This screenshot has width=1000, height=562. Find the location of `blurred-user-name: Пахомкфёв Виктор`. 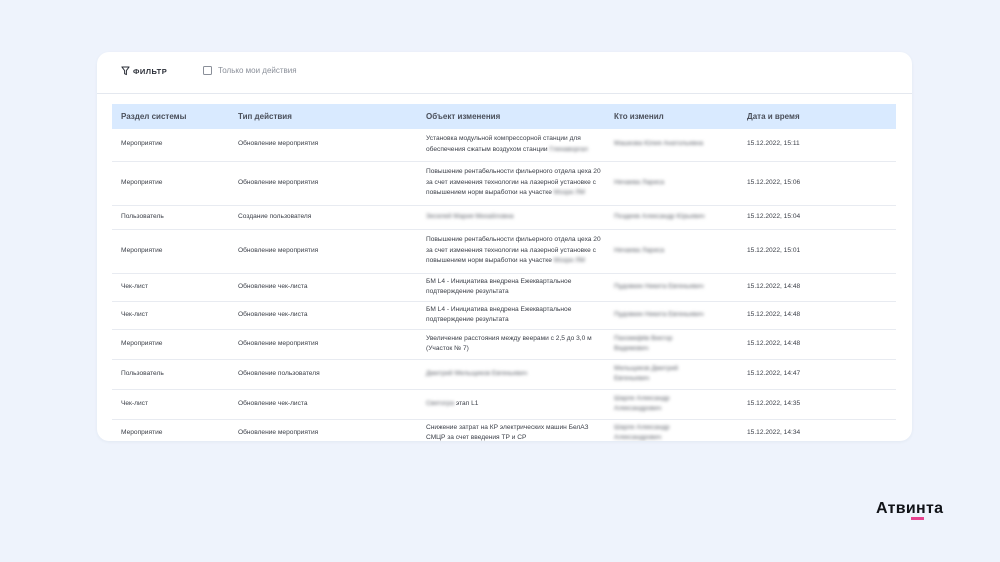

blurred-user-name: Пахомкфёв Виктор is located at coordinates (643, 338).